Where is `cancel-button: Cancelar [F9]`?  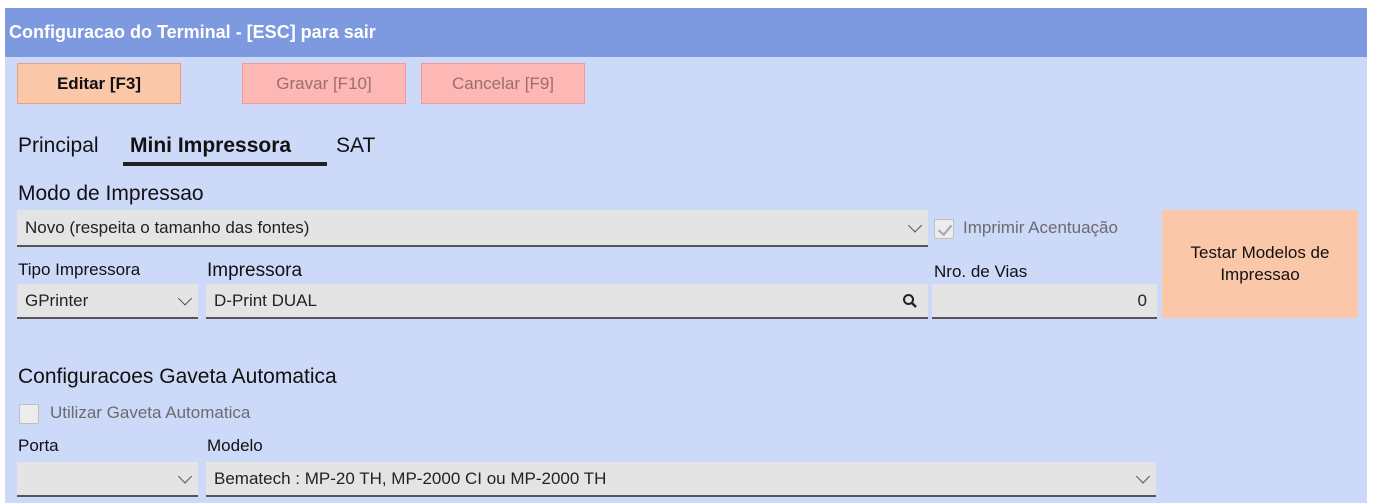
cancel-button: Cancelar [F9] is located at coordinates (503, 83).